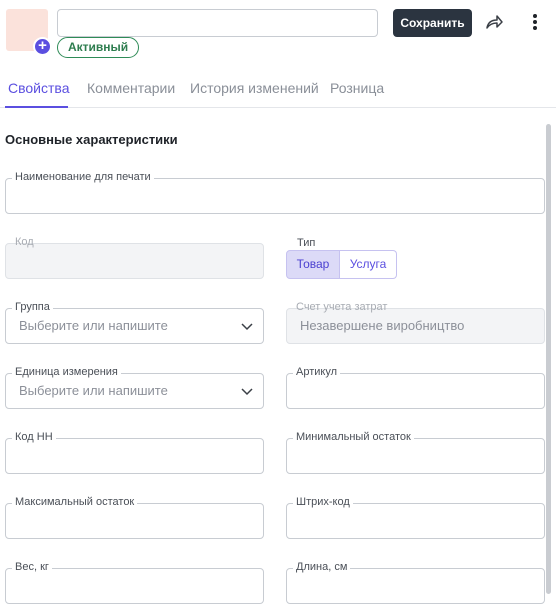 This screenshot has height=609, width=556. What do you see at coordinates (217, 23) in the screenshot?
I see `product-name-input` at bounding box center [217, 23].